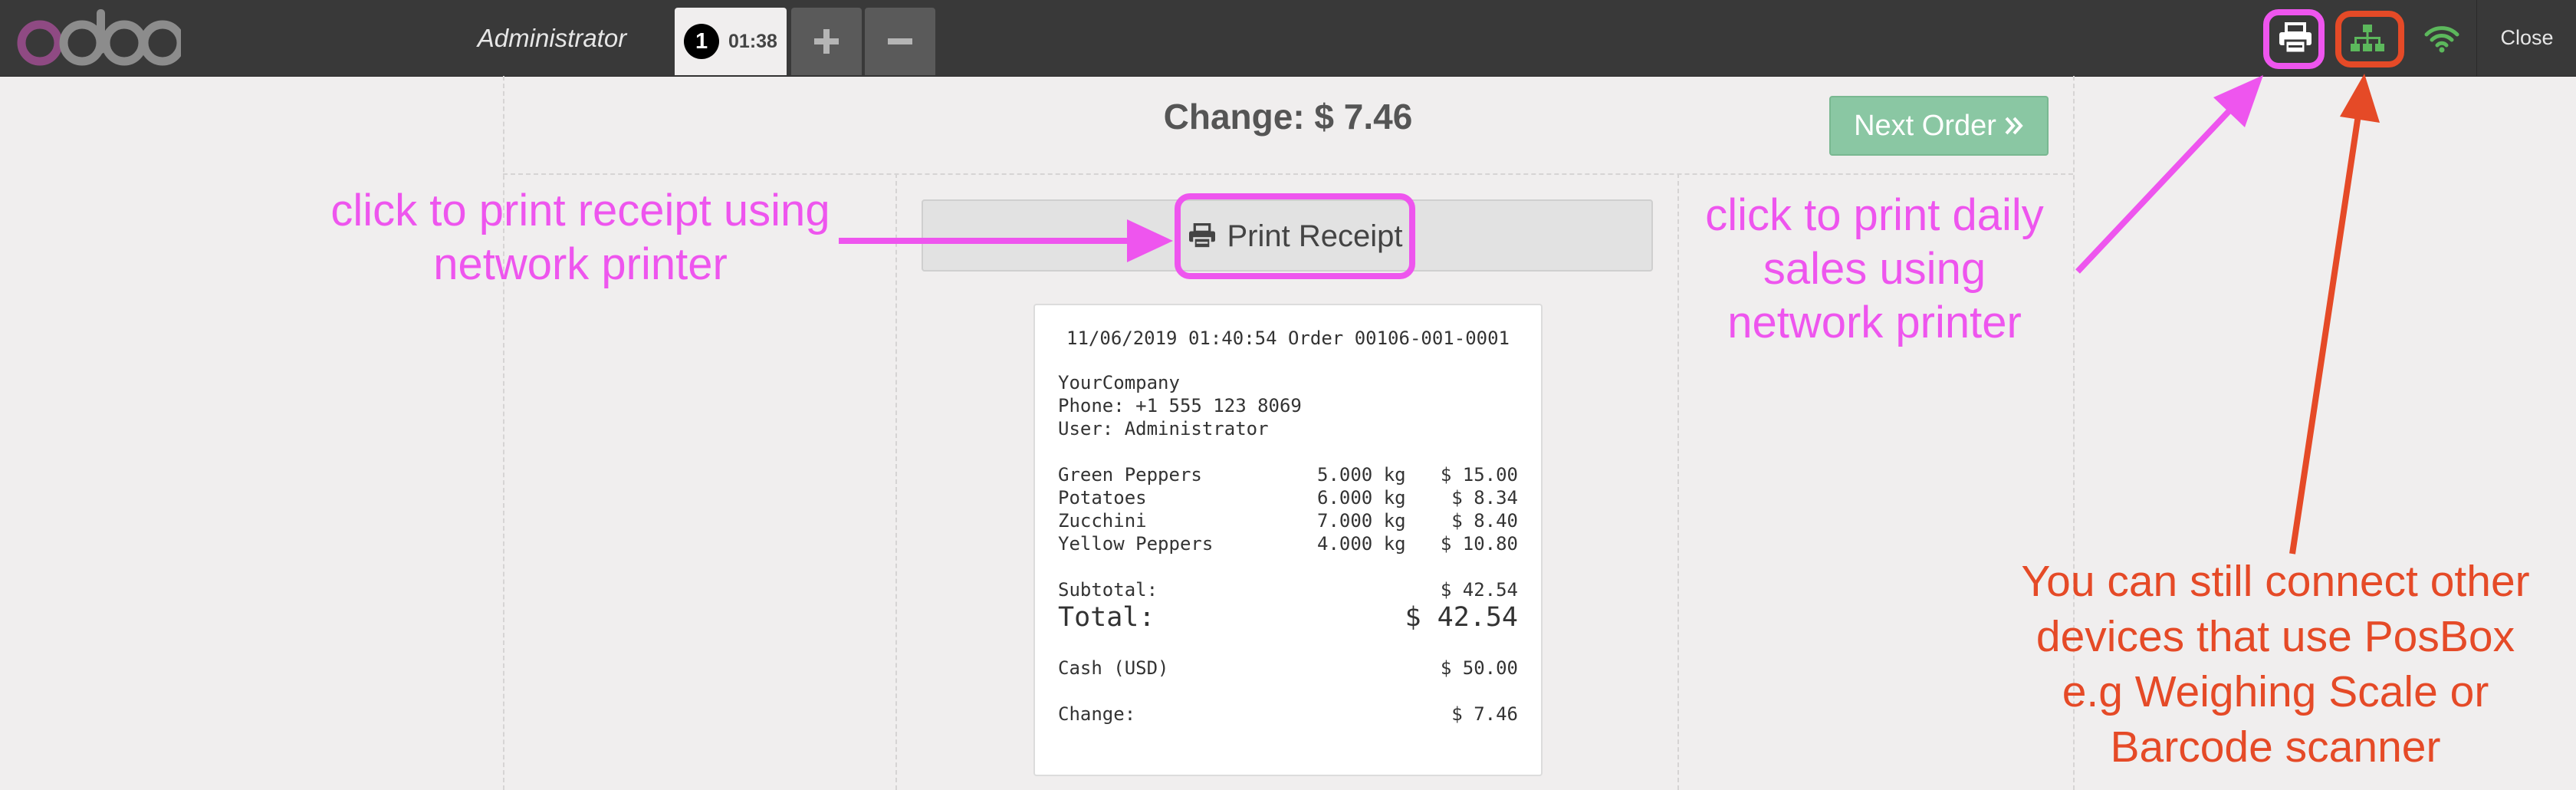 This screenshot has width=2576, height=790. Describe the element at coordinates (2369, 39) in the screenshot. I see `posbox-highlight` at that location.